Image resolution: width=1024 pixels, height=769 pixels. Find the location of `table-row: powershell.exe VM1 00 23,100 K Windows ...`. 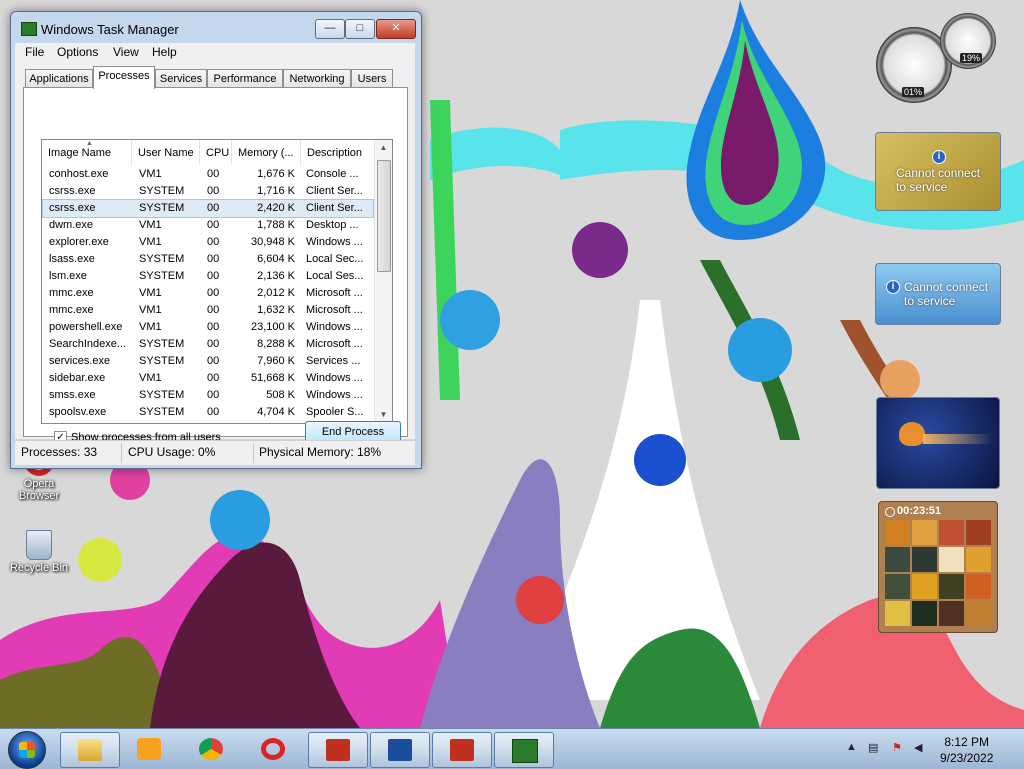

table-row: powershell.exe VM1 00 23,100 K Windows ... is located at coordinates (208, 327).